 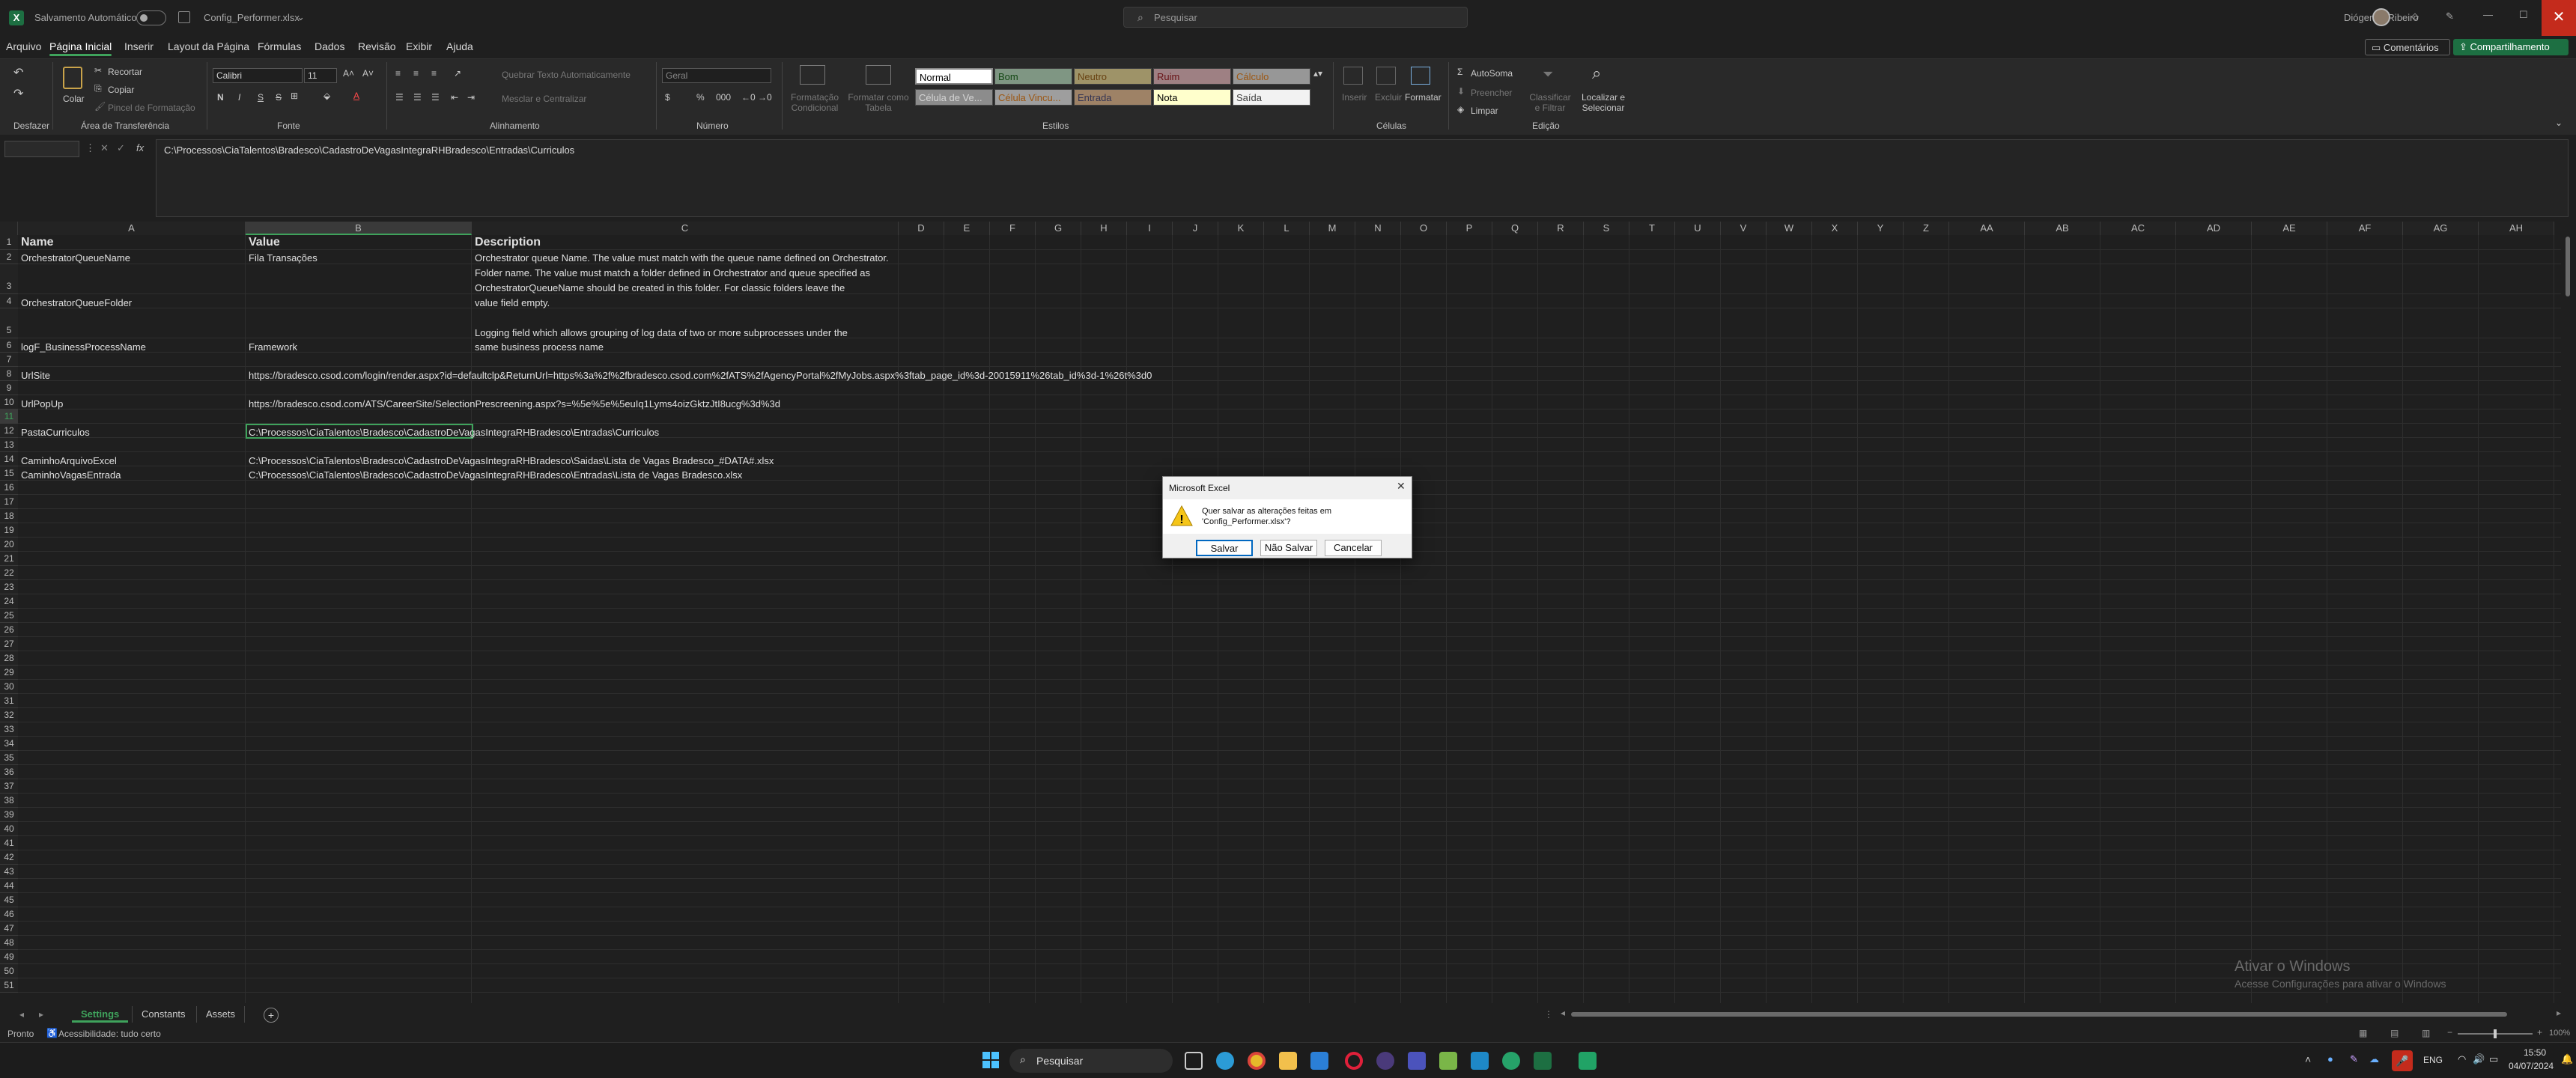 I want to click on number-format-select: Geral, so click(x=716, y=75).